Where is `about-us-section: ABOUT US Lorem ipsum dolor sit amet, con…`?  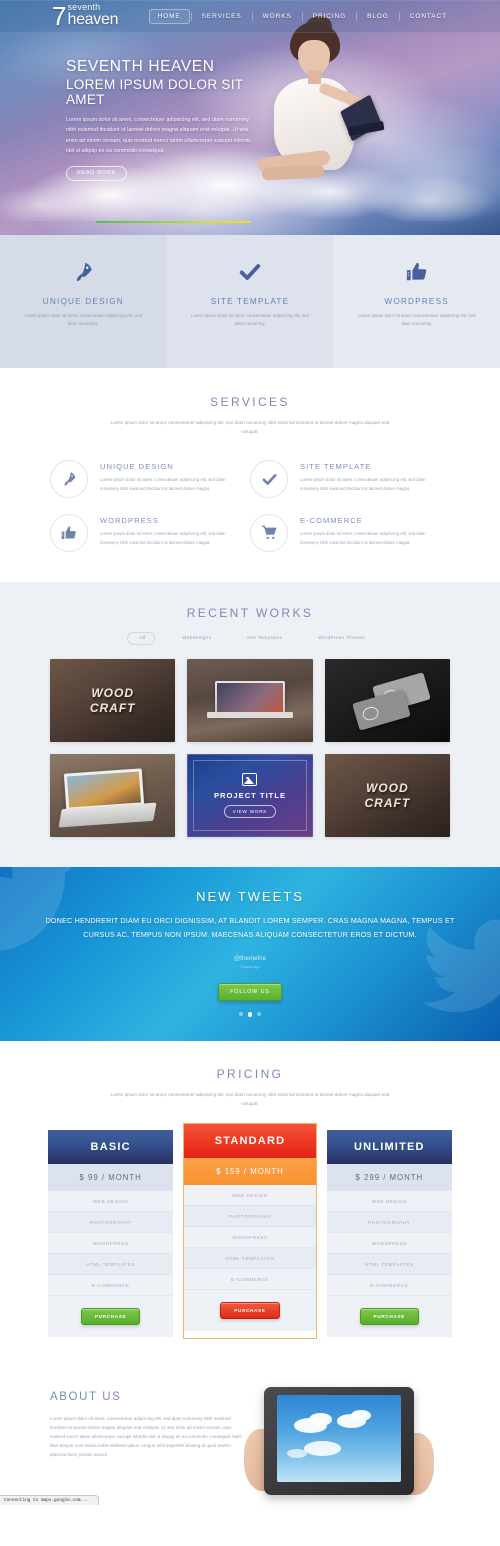 about-us-section: ABOUT US Lorem ipsum dolor sit amet, con… is located at coordinates (250, 1437).